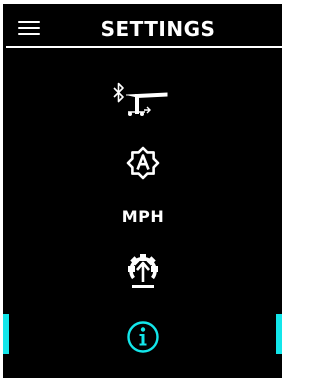 This screenshot has height=382, width=320. What do you see at coordinates (279, 334) in the screenshot?
I see `selection-marker-right` at bounding box center [279, 334].